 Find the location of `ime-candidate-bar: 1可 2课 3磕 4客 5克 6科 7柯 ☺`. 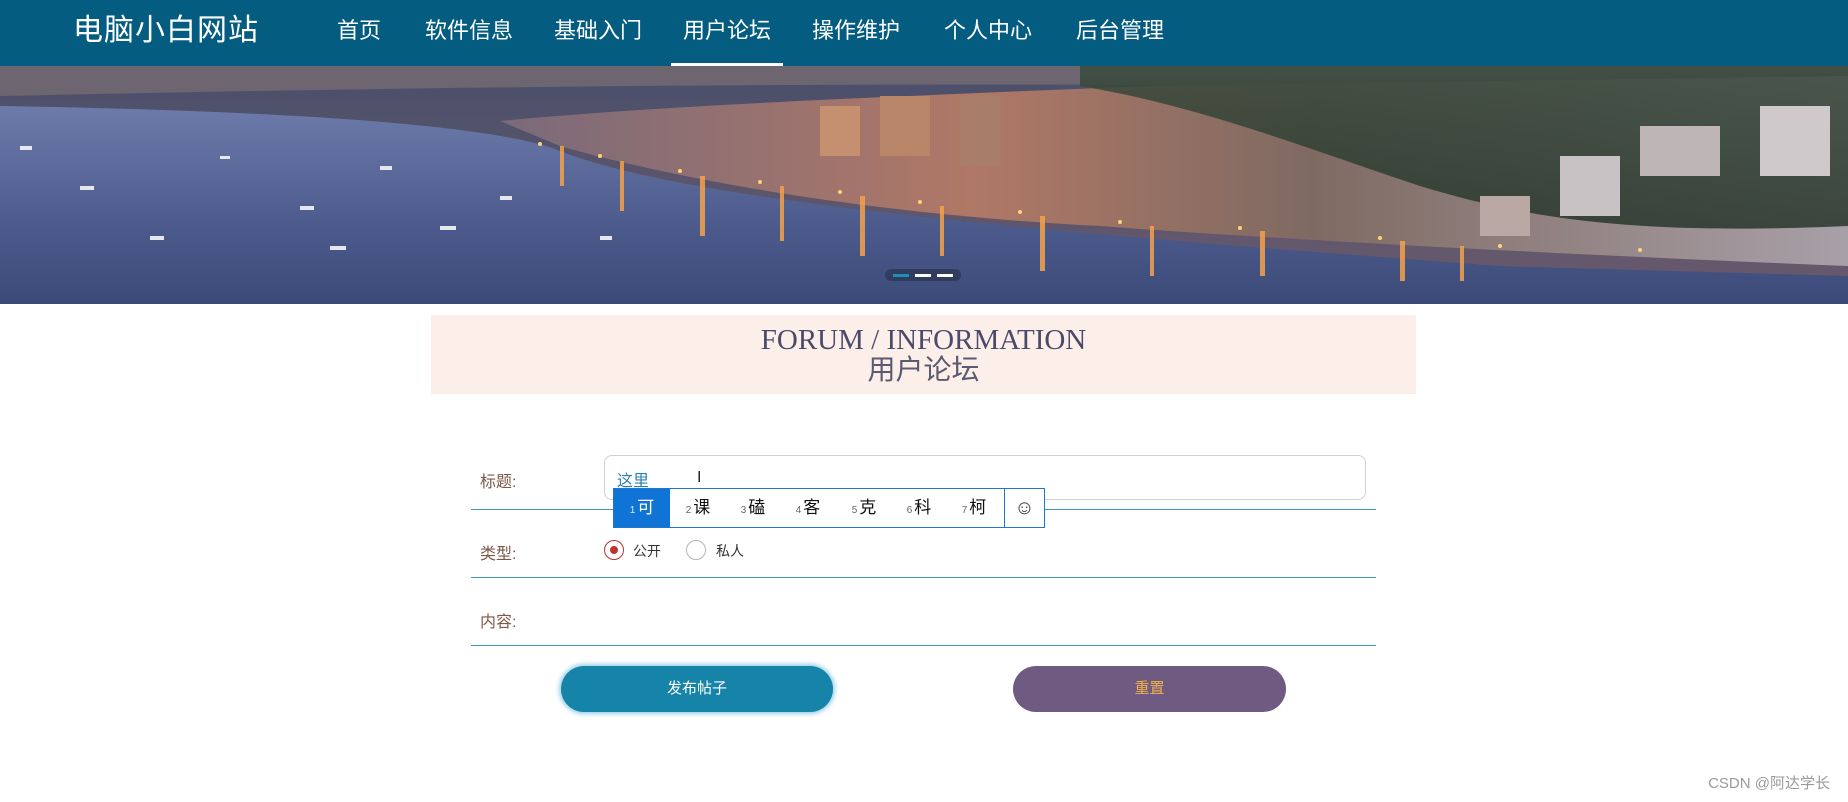

ime-candidate-bar: 1可 2课 3磕 4客 5克 6科 7柯 ☺ is located at coordinates (829, 508).